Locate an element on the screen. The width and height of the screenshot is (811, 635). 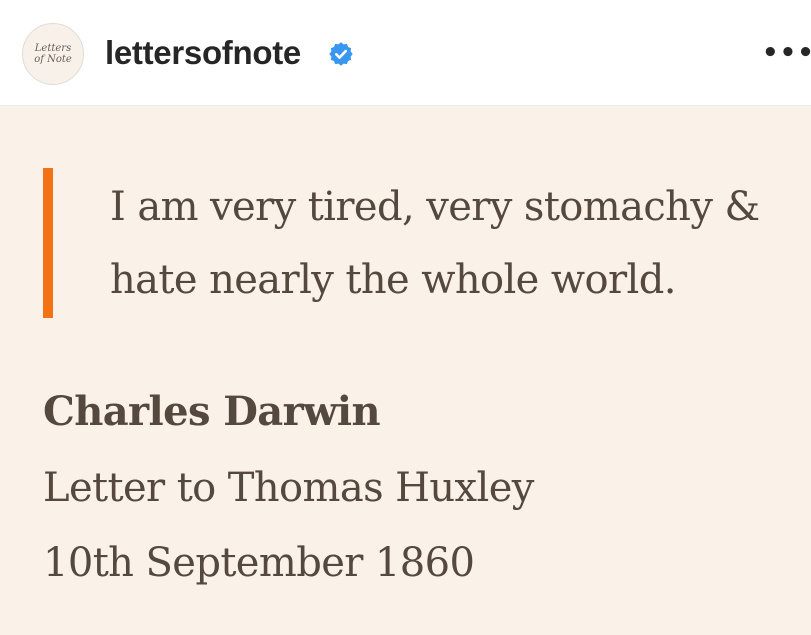
letter-recipient: Letter to Thomas Huxley is located at coordinates (288, 488).